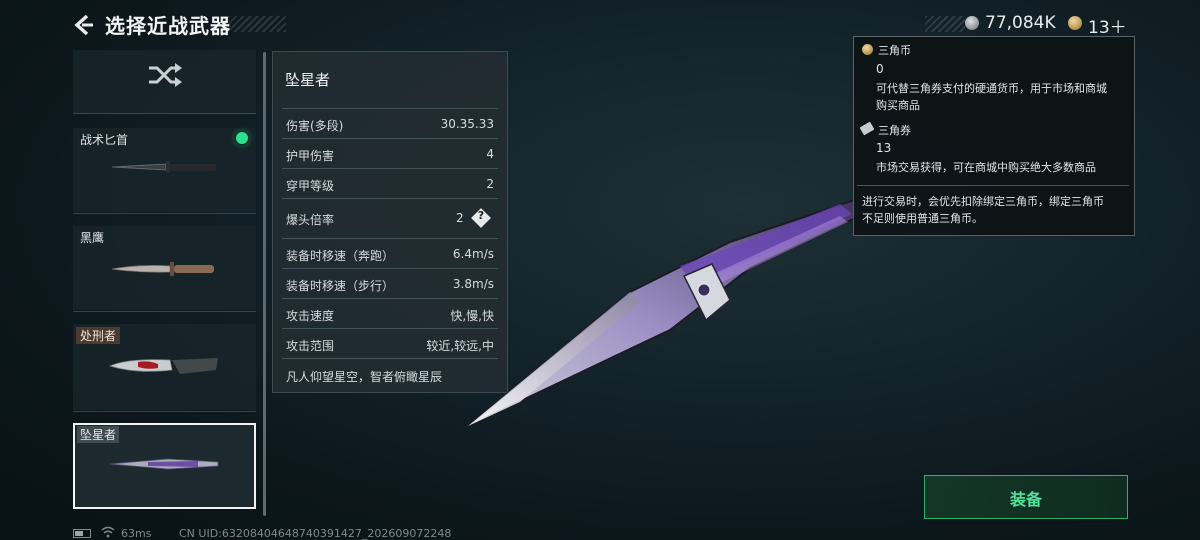 This screenshot has height=540, width=1200. Describe the element at coordinates (92, 238) in the screenshot. I see `weapon-name: 黑鹰` at that location.